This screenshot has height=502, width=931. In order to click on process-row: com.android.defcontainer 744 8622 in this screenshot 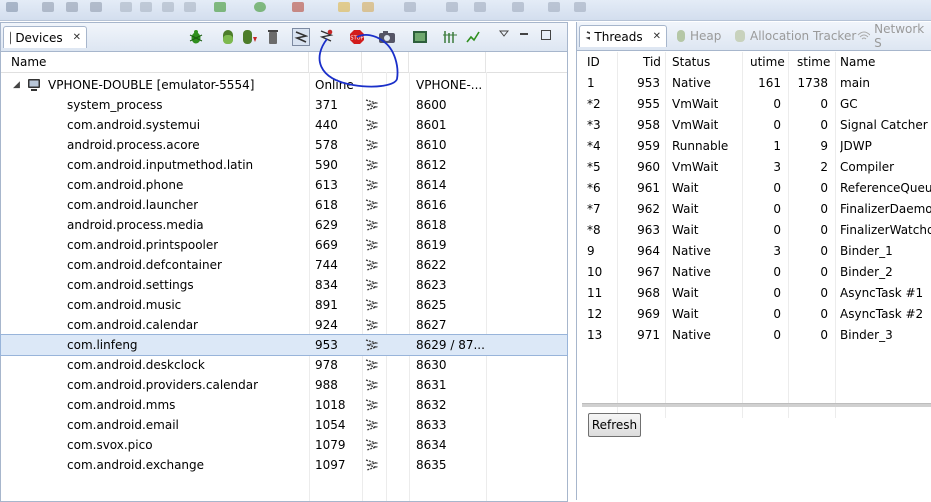, I will do `click(284, 265)`.